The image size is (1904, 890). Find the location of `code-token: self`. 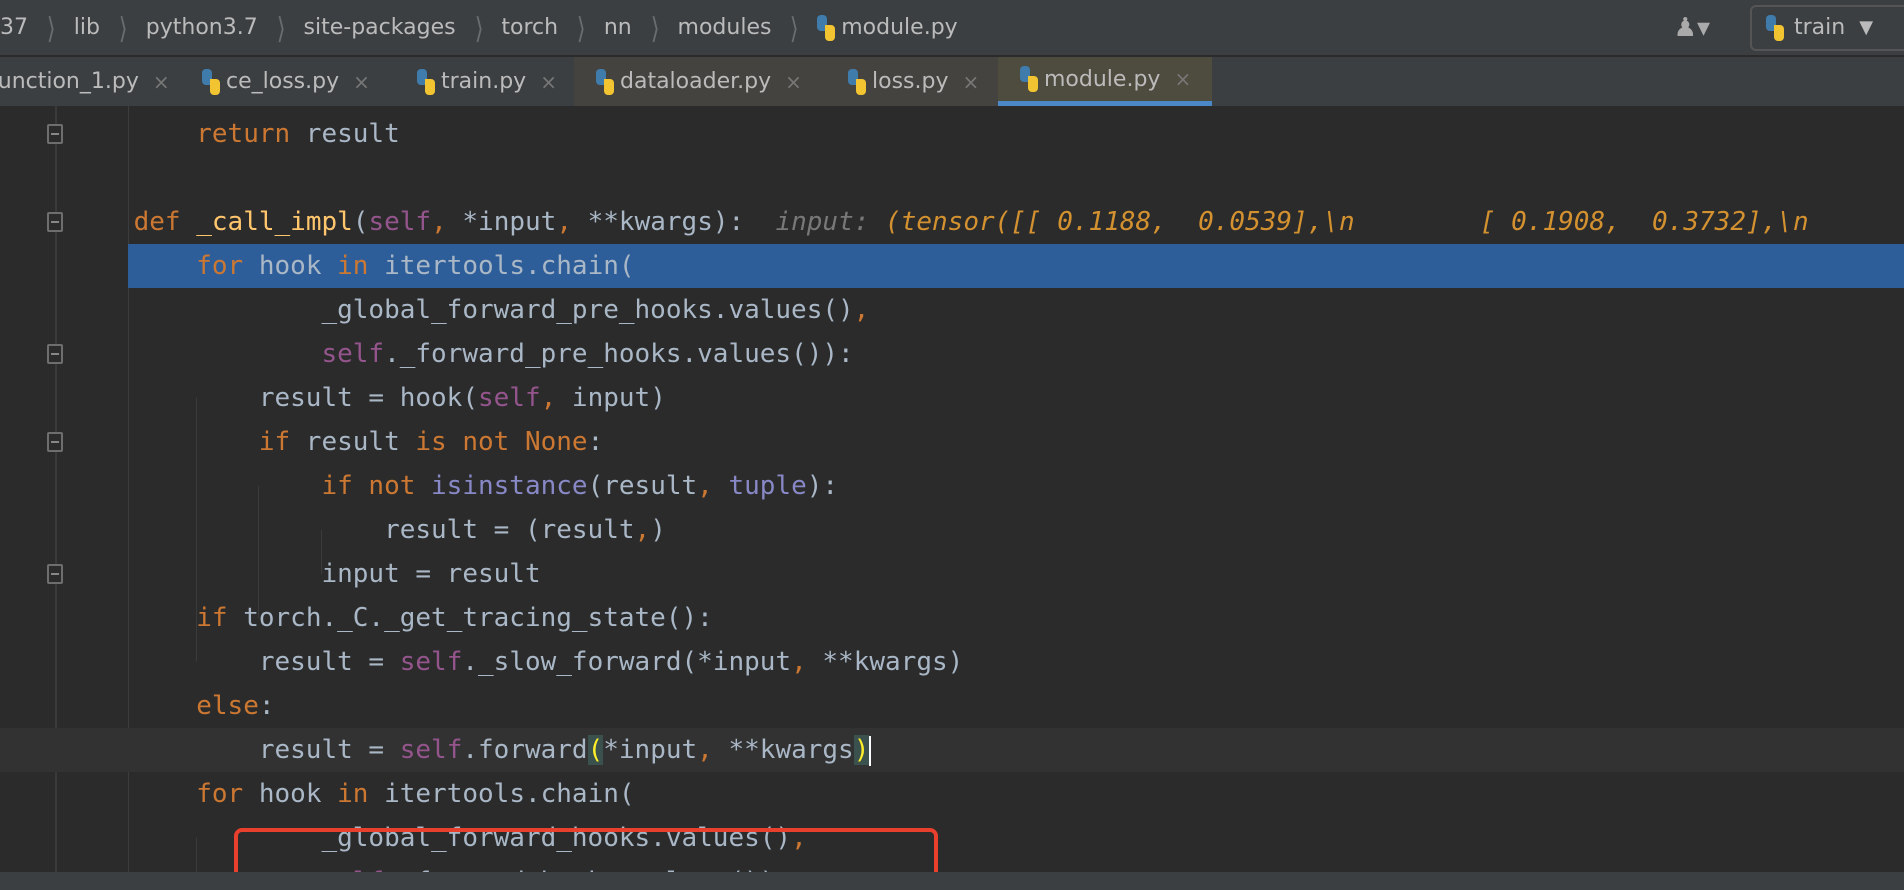

code-token: self is located at coordinates (400, 222).